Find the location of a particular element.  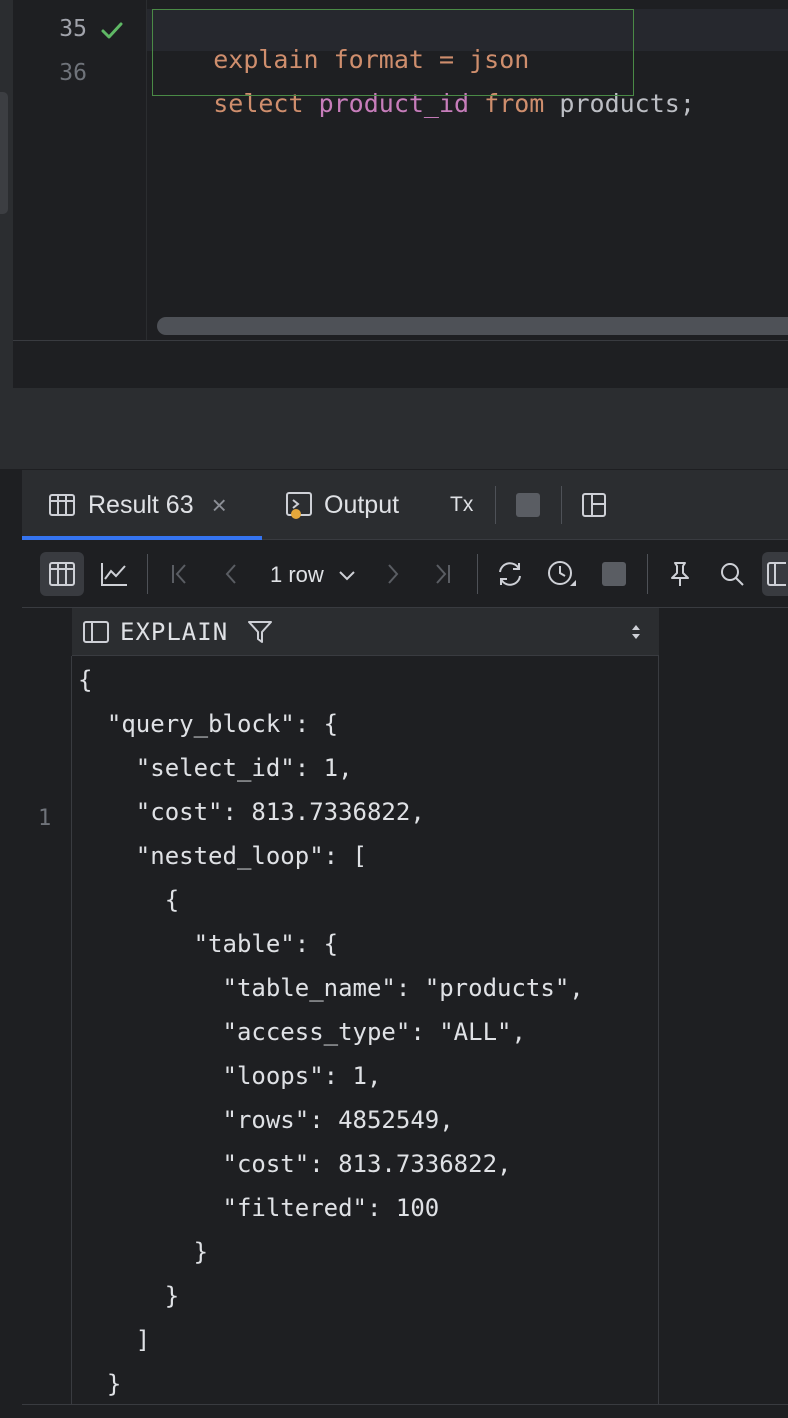

collapse-handle is located at coordinates (4, 153).